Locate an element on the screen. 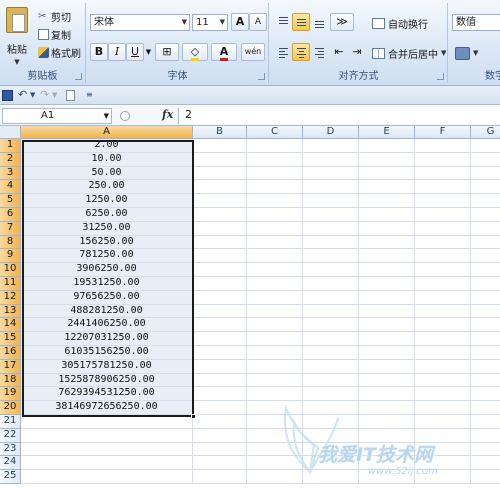  cell-e16 is located at coordinates (387, 353).